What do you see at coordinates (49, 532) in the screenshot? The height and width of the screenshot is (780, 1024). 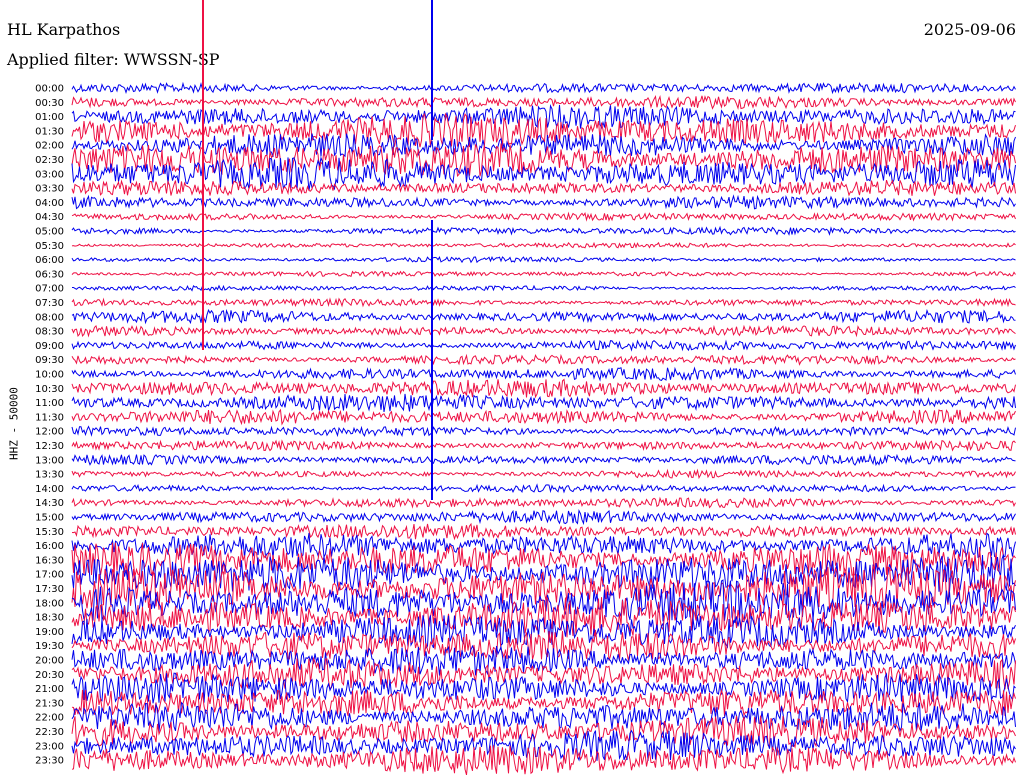 I see `time-label-1530: 15:30` at bounding box center [49, 532].